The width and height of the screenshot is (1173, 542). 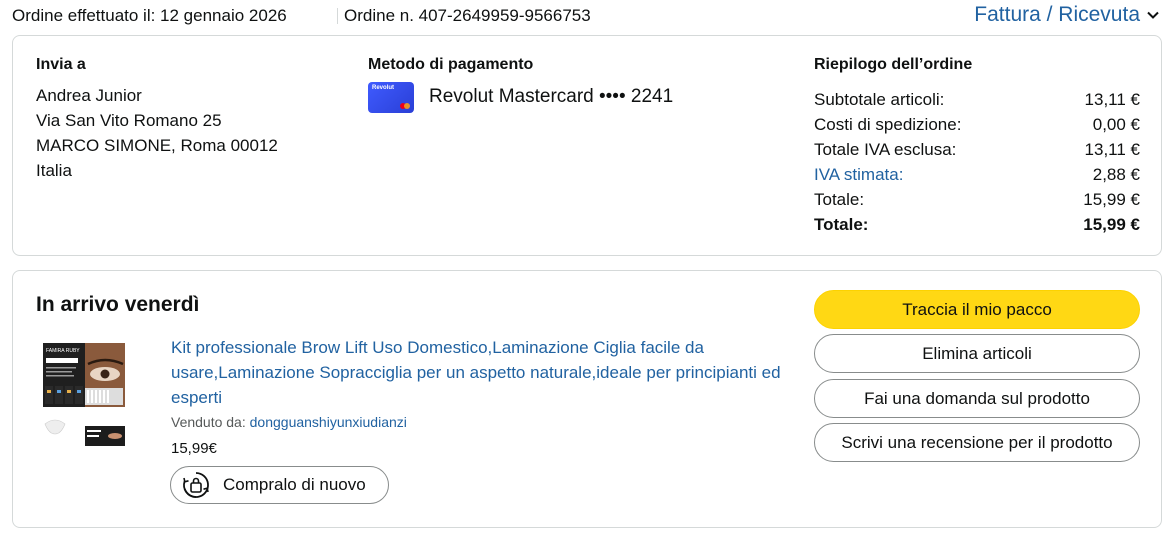 I want to click on summary-row: IVA stimata: 2,88 €, so click(x=977, y=176).